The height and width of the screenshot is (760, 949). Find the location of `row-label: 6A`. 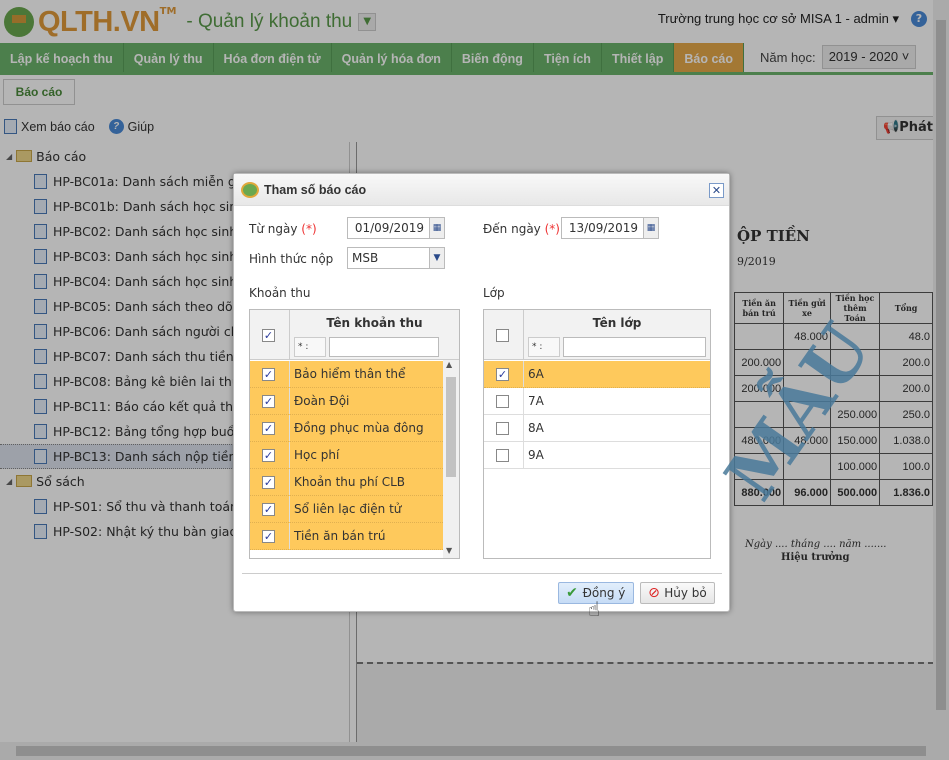

row-label: 6A is located at coordinates (536, 374).